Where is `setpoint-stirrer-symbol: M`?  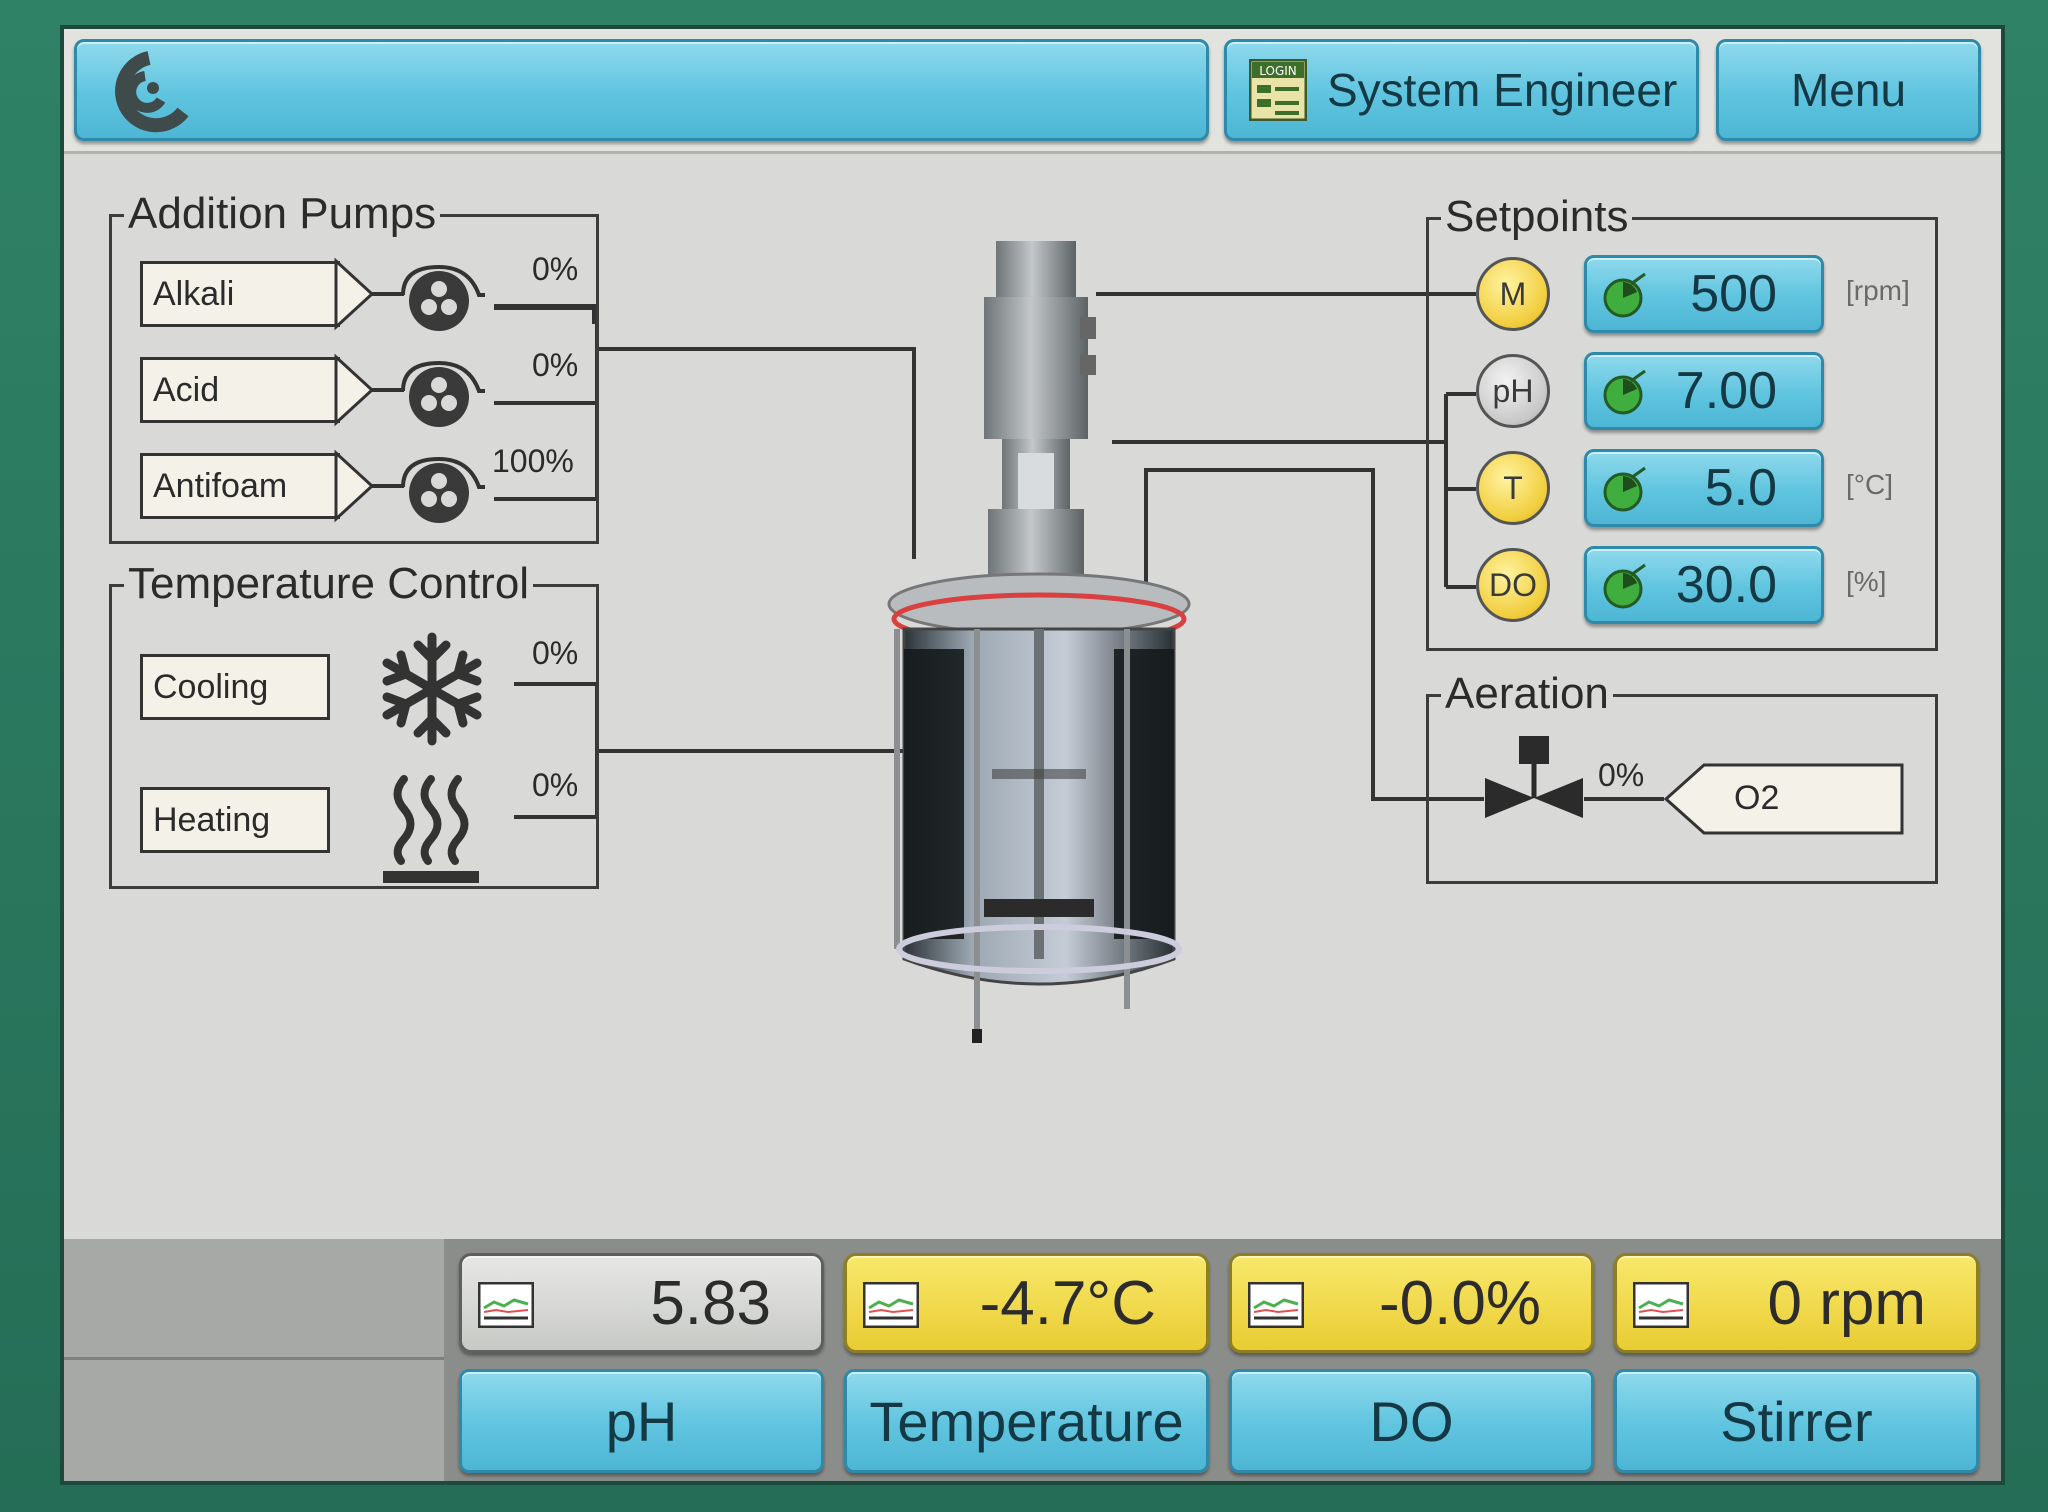
setpoint-stirrer-symbol: M is located at coordinates (1513, 294).